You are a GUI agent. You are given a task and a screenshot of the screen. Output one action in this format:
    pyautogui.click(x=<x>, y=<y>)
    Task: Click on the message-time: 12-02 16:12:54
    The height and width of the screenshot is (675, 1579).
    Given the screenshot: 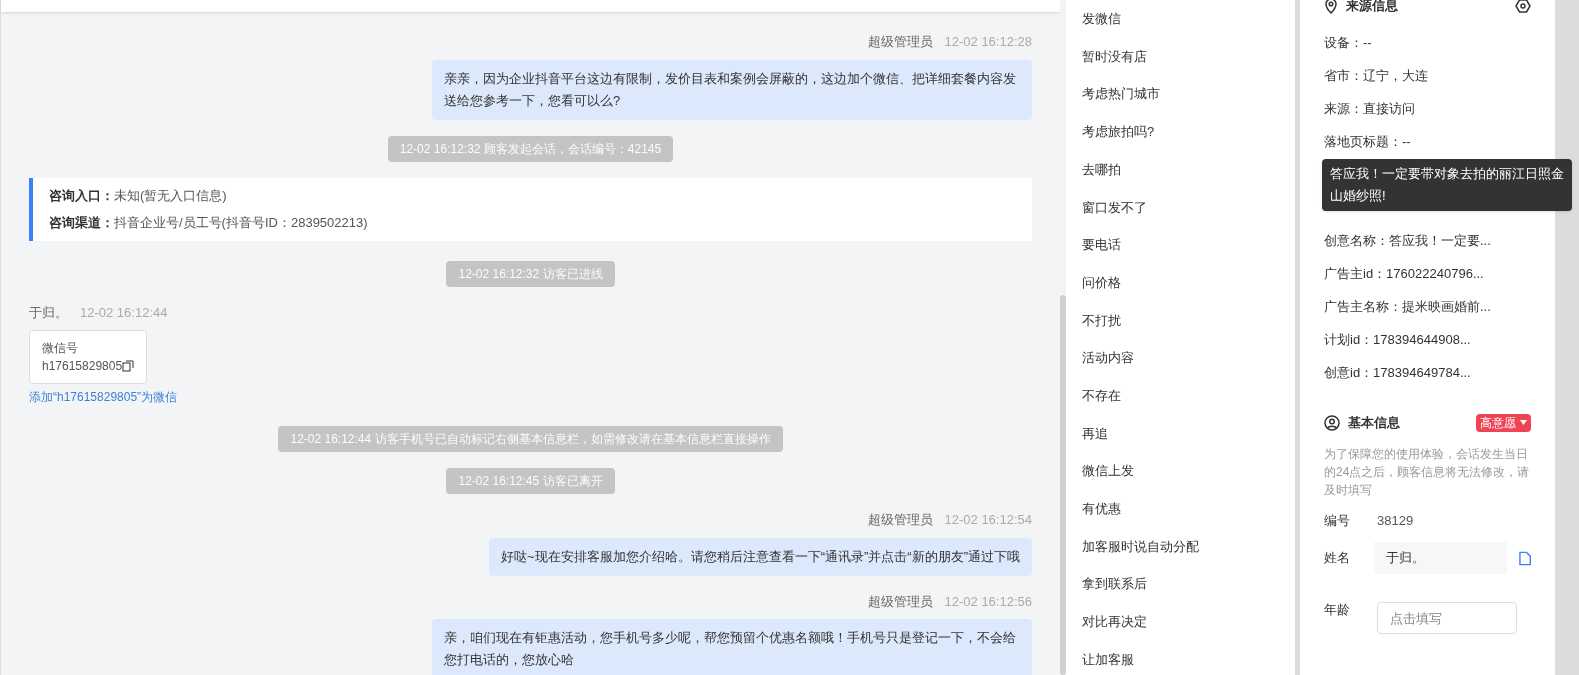 What is the action you would take?
    pyautogui.click(x=988, y=520)
    